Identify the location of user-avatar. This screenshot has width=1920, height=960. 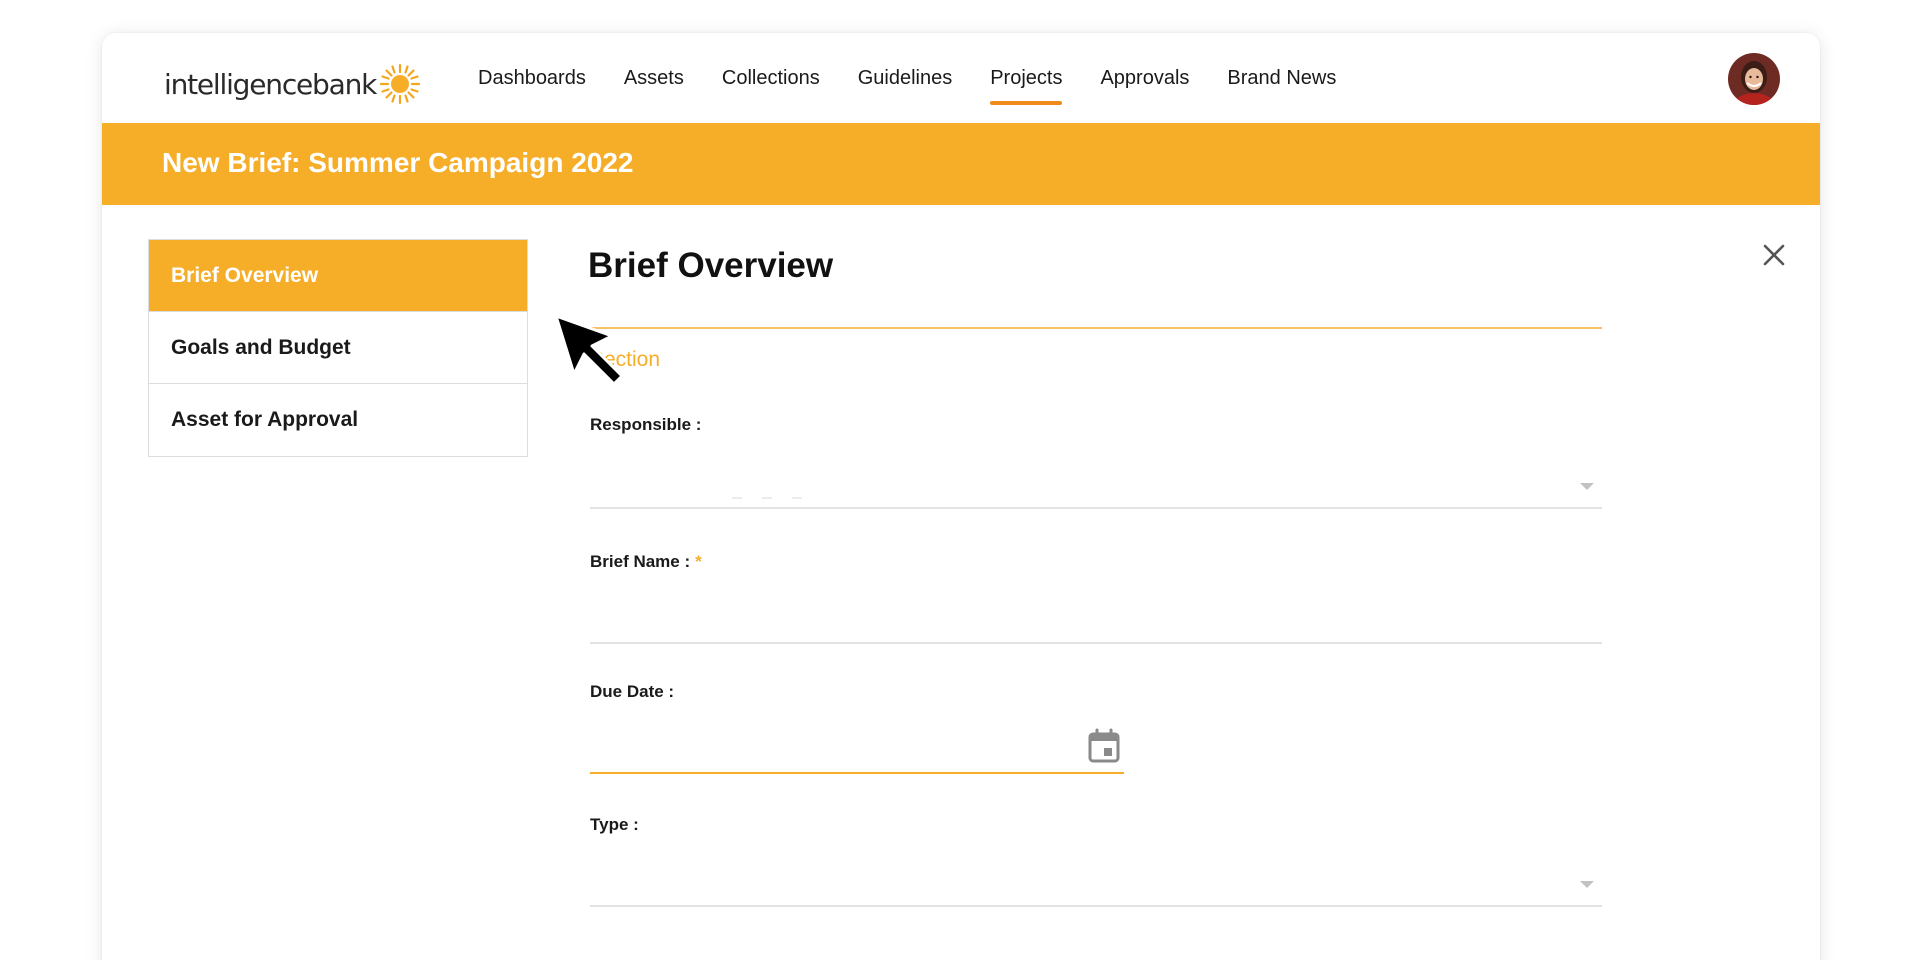
(1754, 79).